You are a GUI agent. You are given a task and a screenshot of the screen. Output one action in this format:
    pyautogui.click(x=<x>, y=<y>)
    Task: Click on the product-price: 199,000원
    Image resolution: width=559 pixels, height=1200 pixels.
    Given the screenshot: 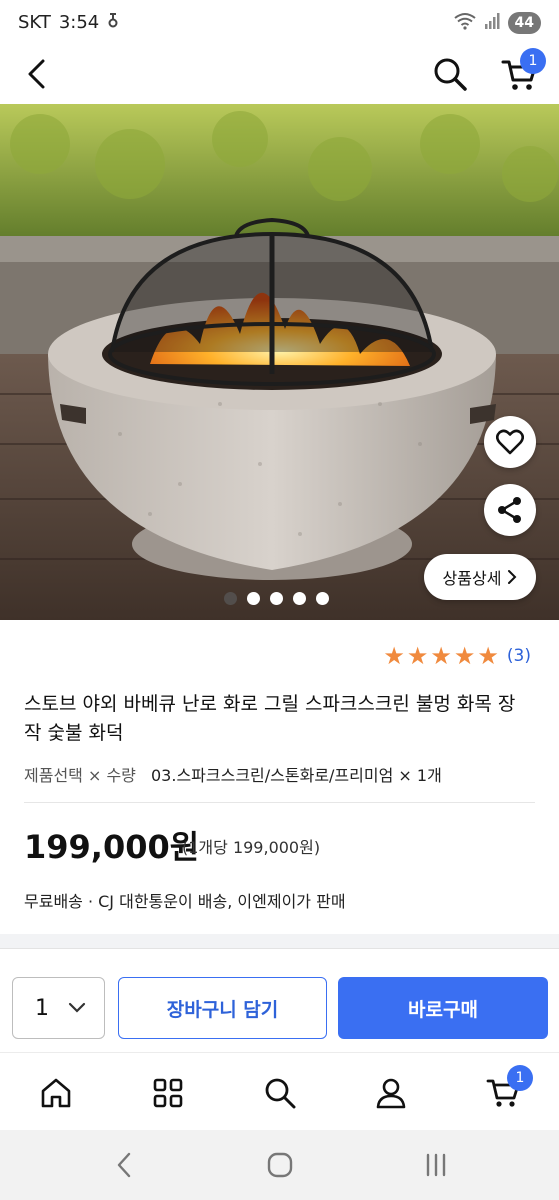 What is the action you would take?
    pyautogui.click(x=112, y=847)
    